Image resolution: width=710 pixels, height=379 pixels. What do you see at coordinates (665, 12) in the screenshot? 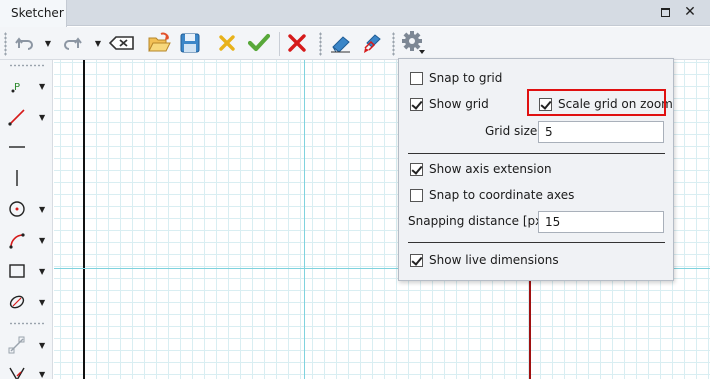
I see `restore-icon` at bounding box center [665, 12].